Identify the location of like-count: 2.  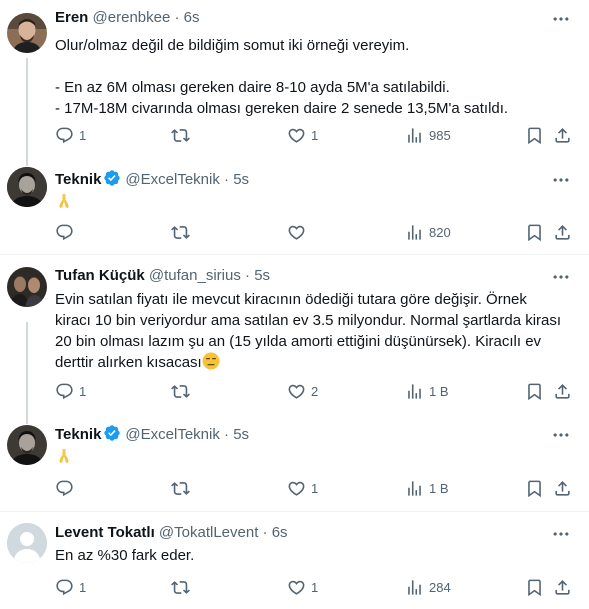
(315, 391).